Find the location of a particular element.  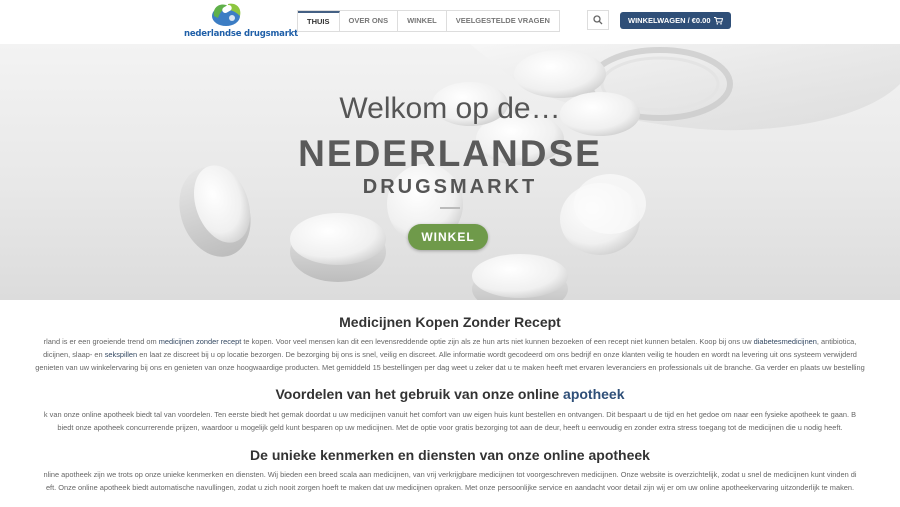

link-diabetesmedicijnen: diabetesmedicijnen is located at coordinates (785, 341).